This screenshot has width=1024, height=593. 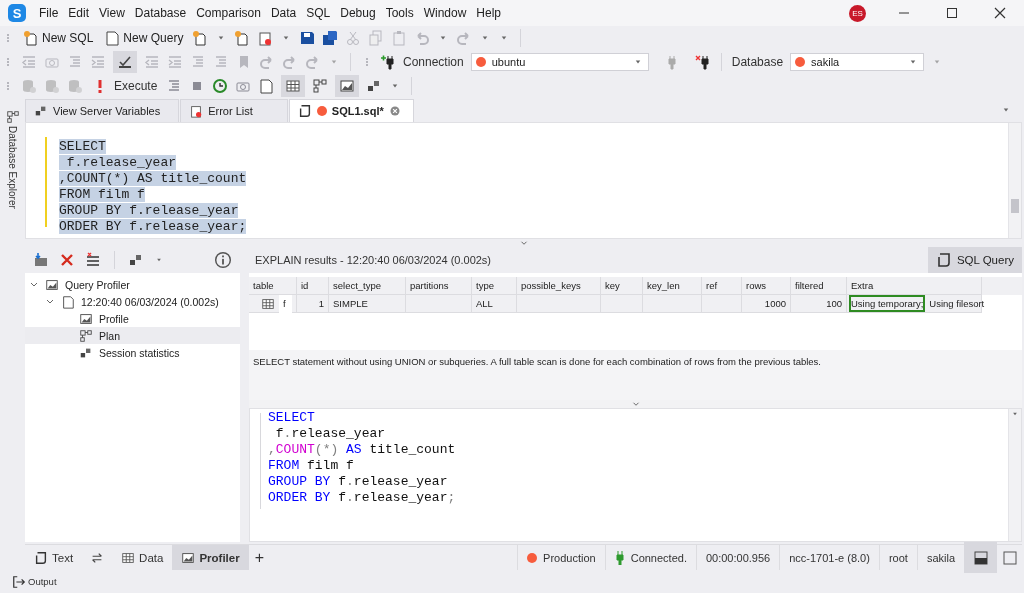 I want to click on new-sql-button: New SQL, so click(x=58, y=38).